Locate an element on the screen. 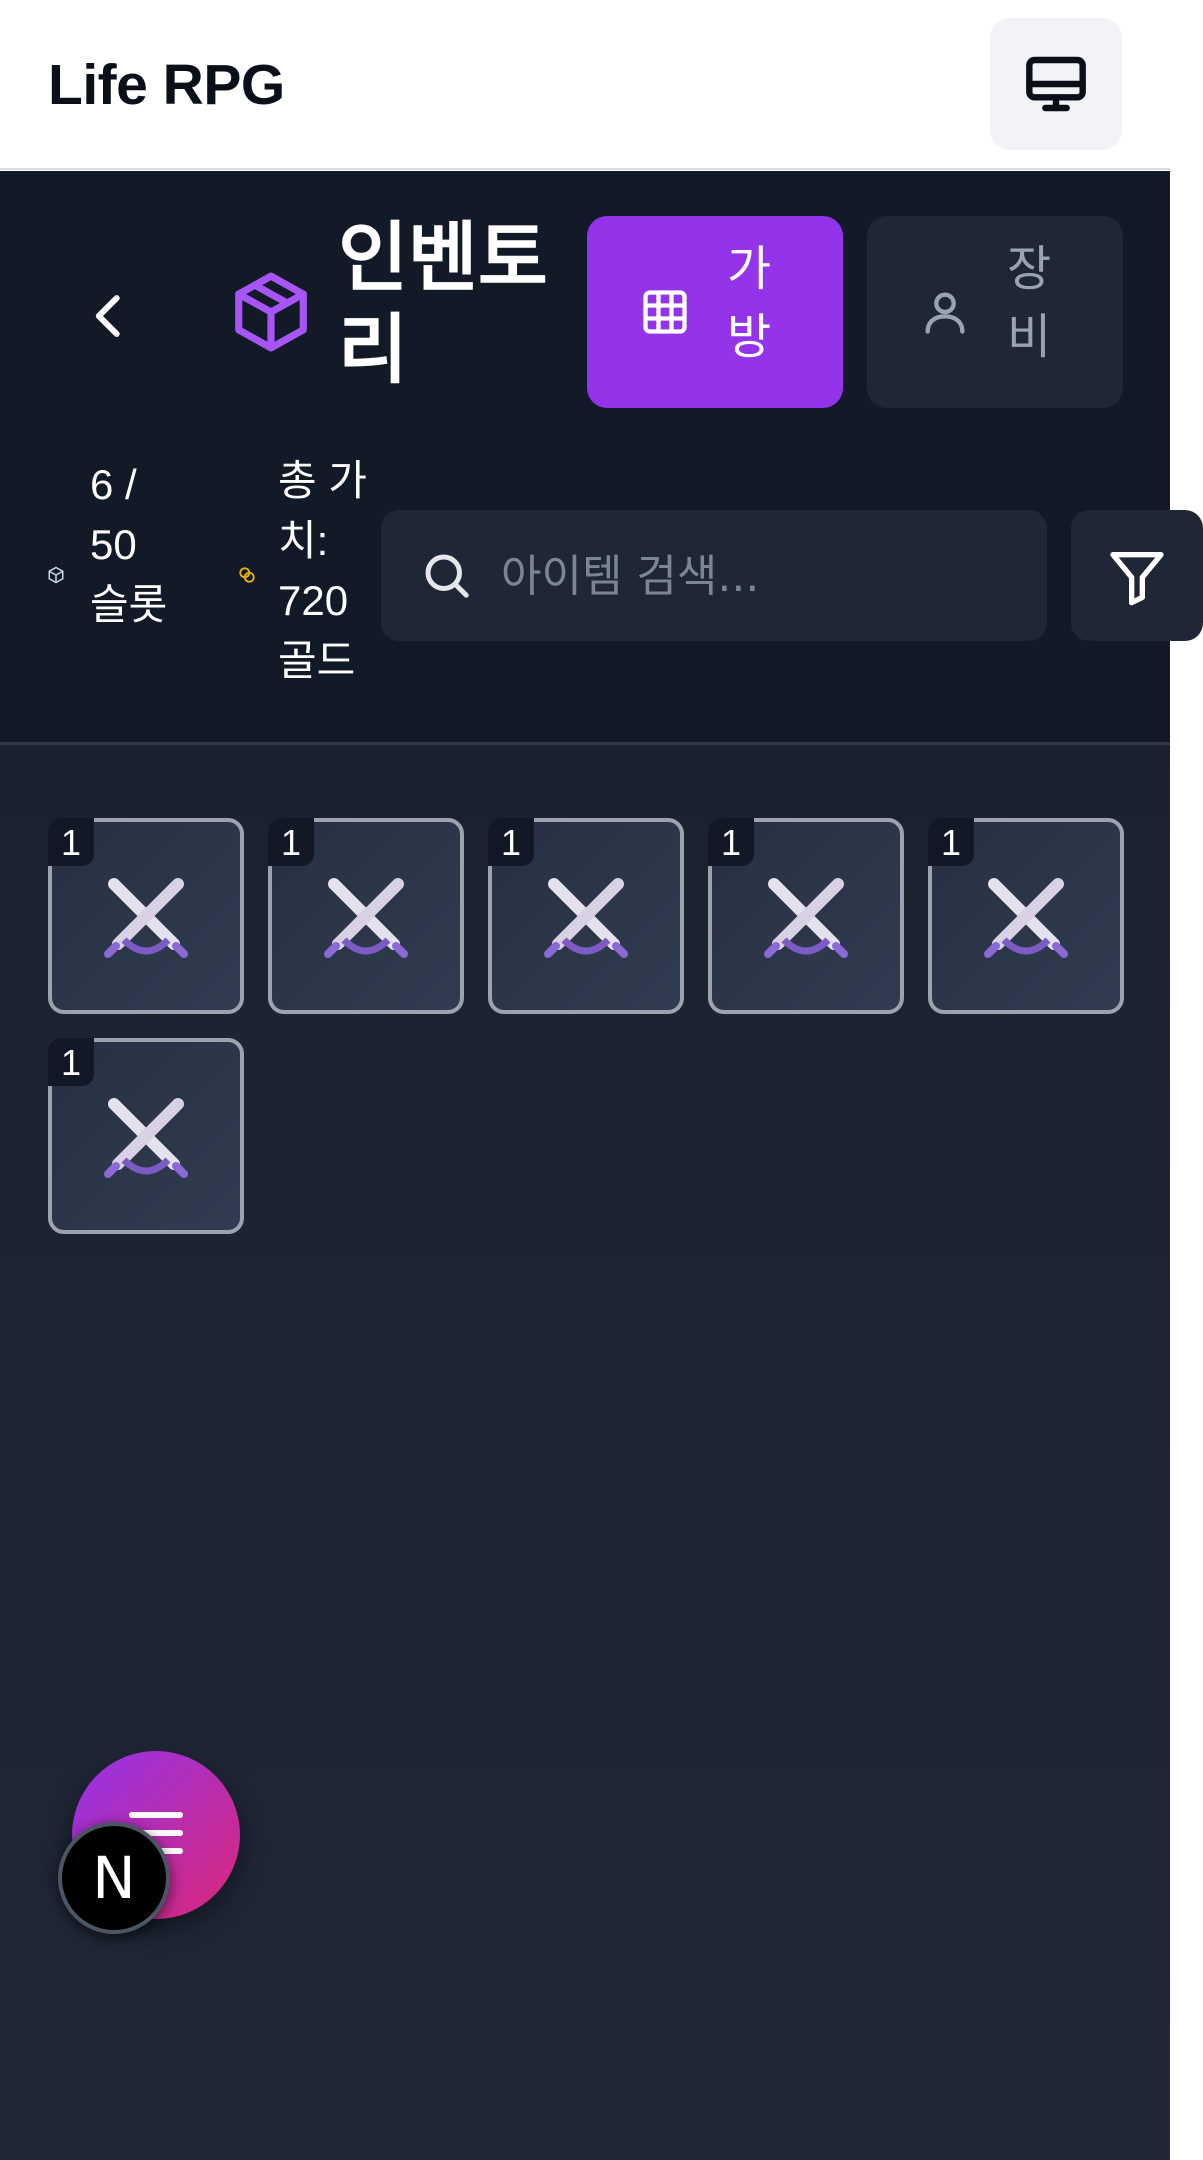  user-icon is located at coordinates (945, 313).